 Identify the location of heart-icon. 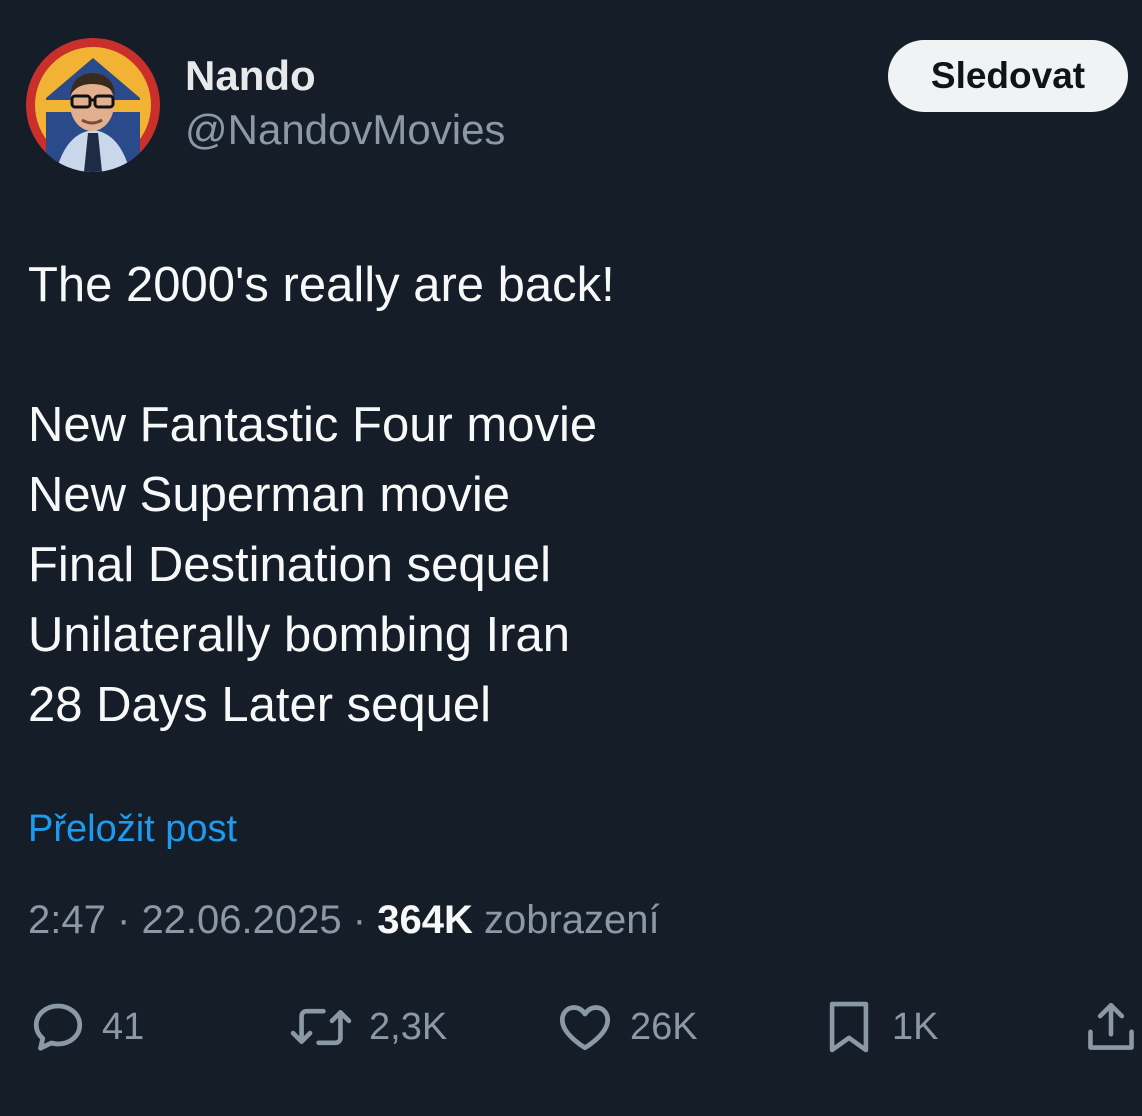
(585, 1028).